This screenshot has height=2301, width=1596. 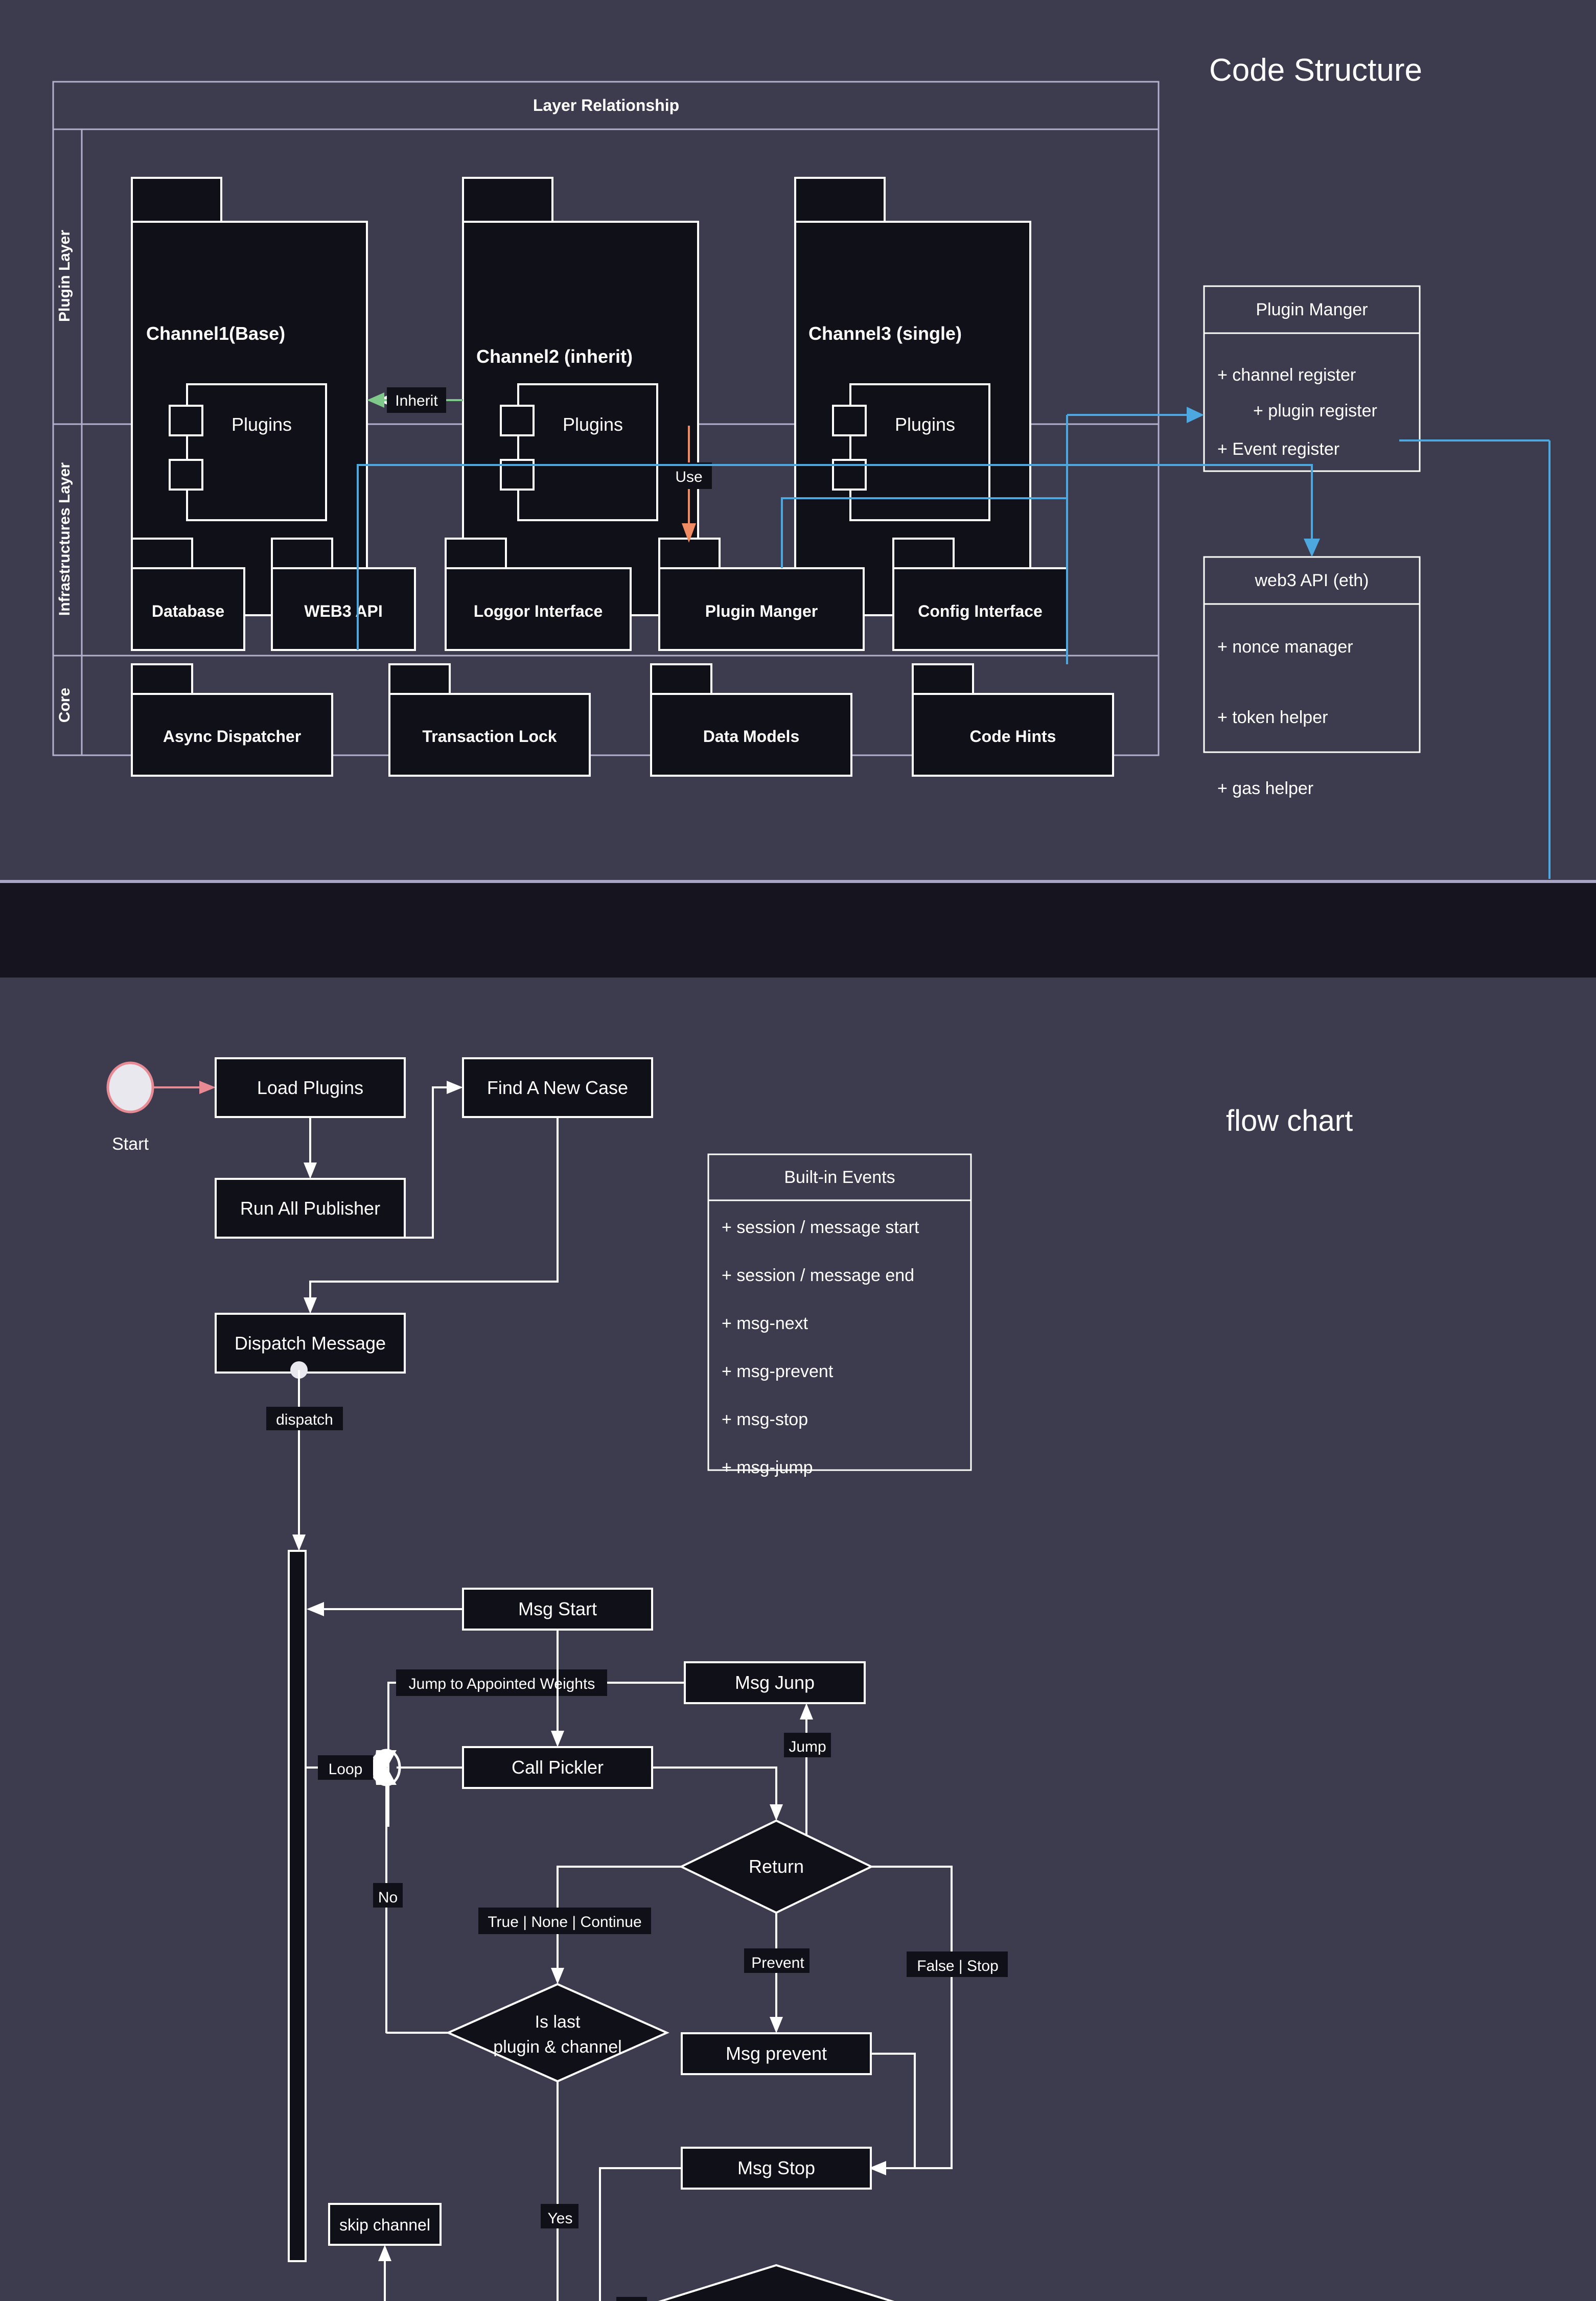 What do you see at coordinates (564, 1922) in the screenshot?
I see `edge-true-none-continue-label: True | None | Continue` at bounding box center [564, 1922].